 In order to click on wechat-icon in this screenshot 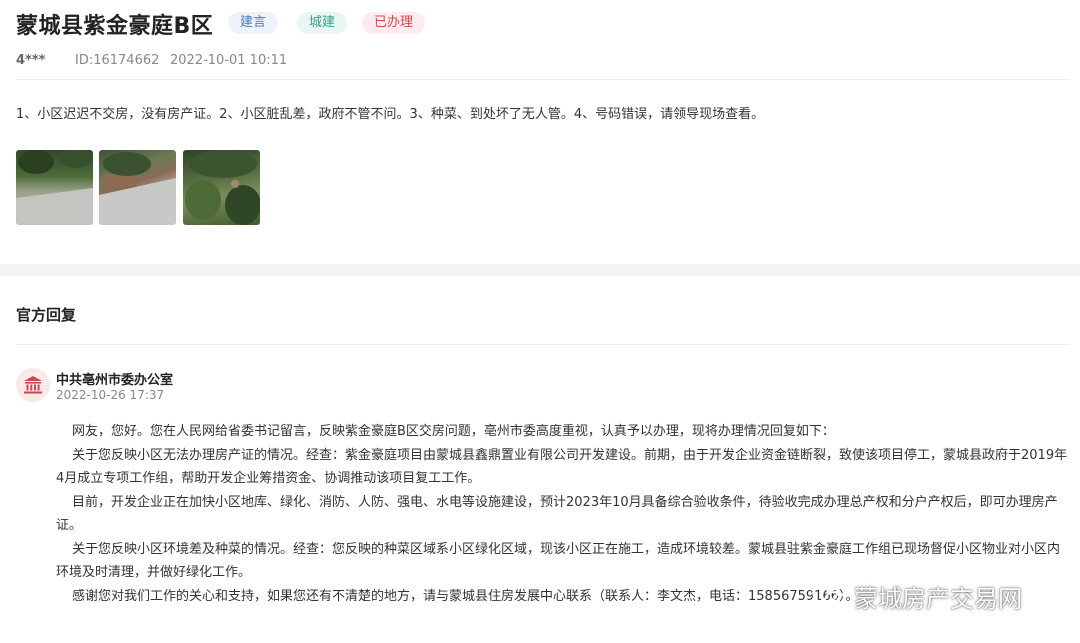, I will do `click(829, 595)`.